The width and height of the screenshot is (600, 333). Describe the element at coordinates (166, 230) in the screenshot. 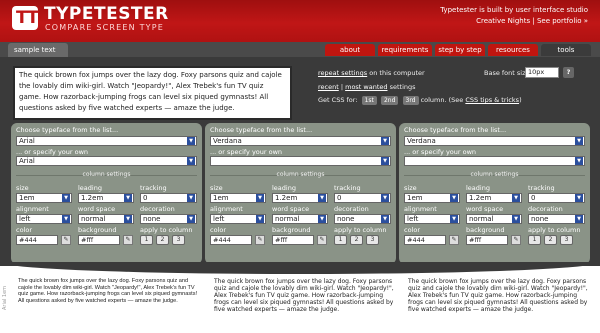

I see `apply-label: apply to column` at that location.